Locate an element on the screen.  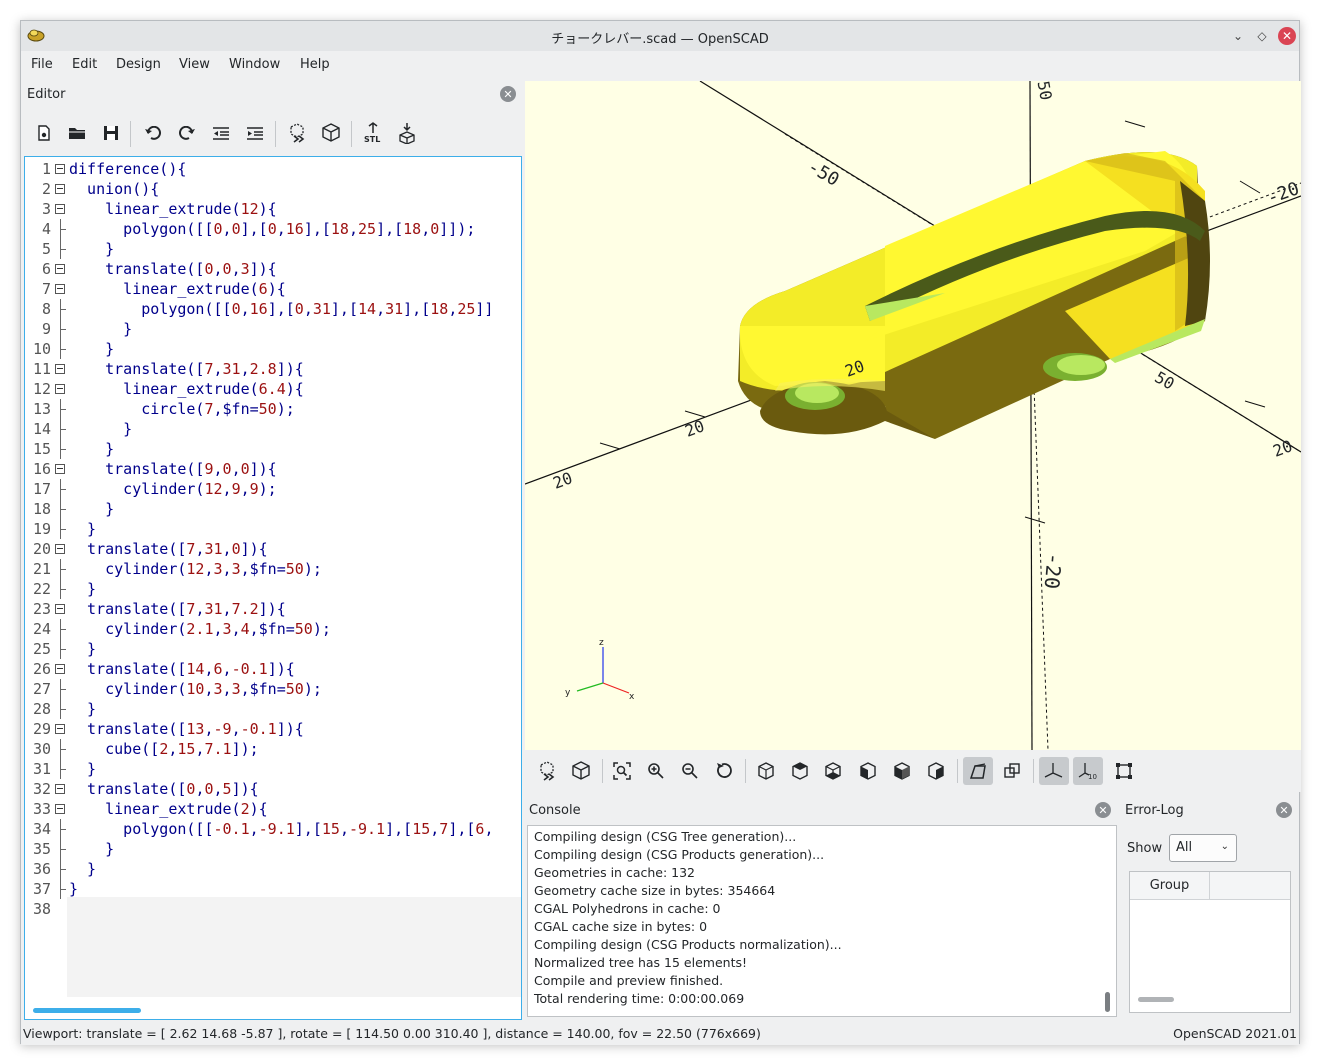
code-line: 2 union(){ is located at coordinates (273, 189).